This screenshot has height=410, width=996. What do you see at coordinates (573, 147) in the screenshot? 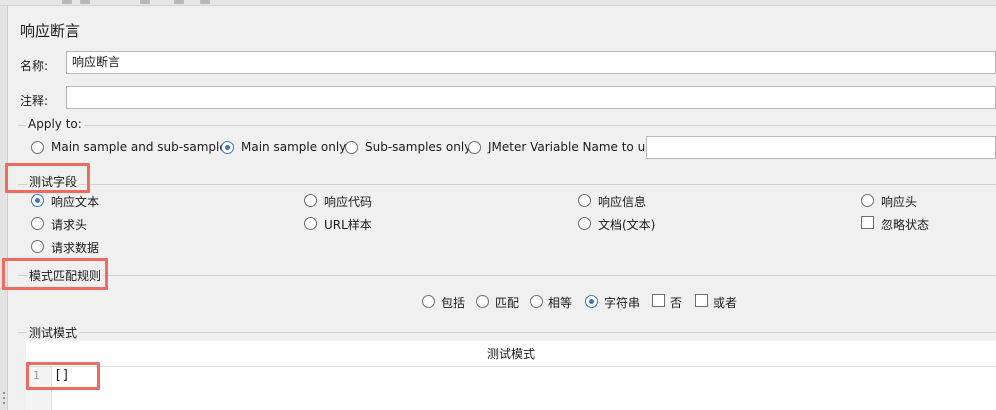
I see `option-jmeter-variable-label: JMeter Variable Name to use` at bounding box center [573, 147].